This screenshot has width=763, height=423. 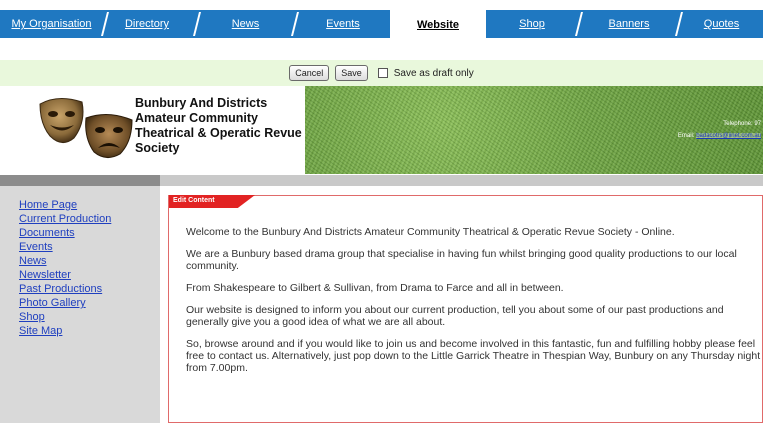 I want to click on sidebar-item-site-map: Site Map, so click(x=89, y=331).